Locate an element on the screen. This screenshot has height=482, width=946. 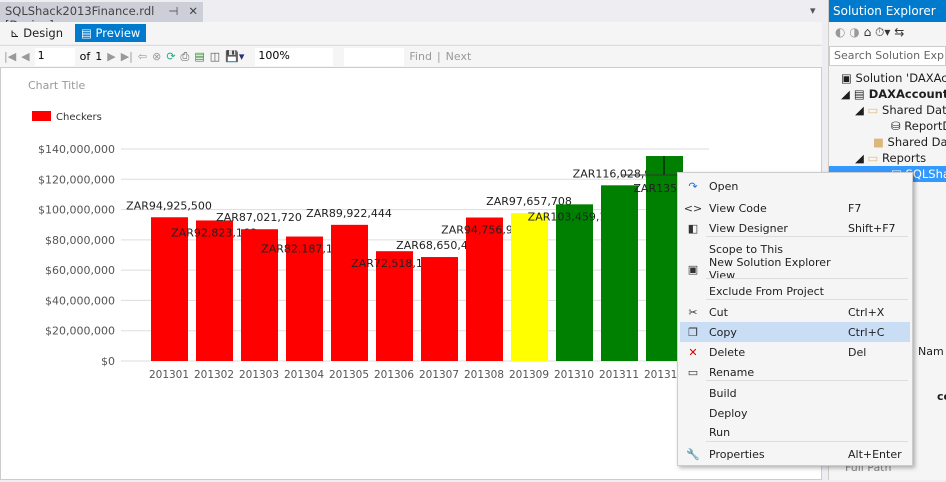
x-tick-label: 201310 is located at coordinates (574, 375).